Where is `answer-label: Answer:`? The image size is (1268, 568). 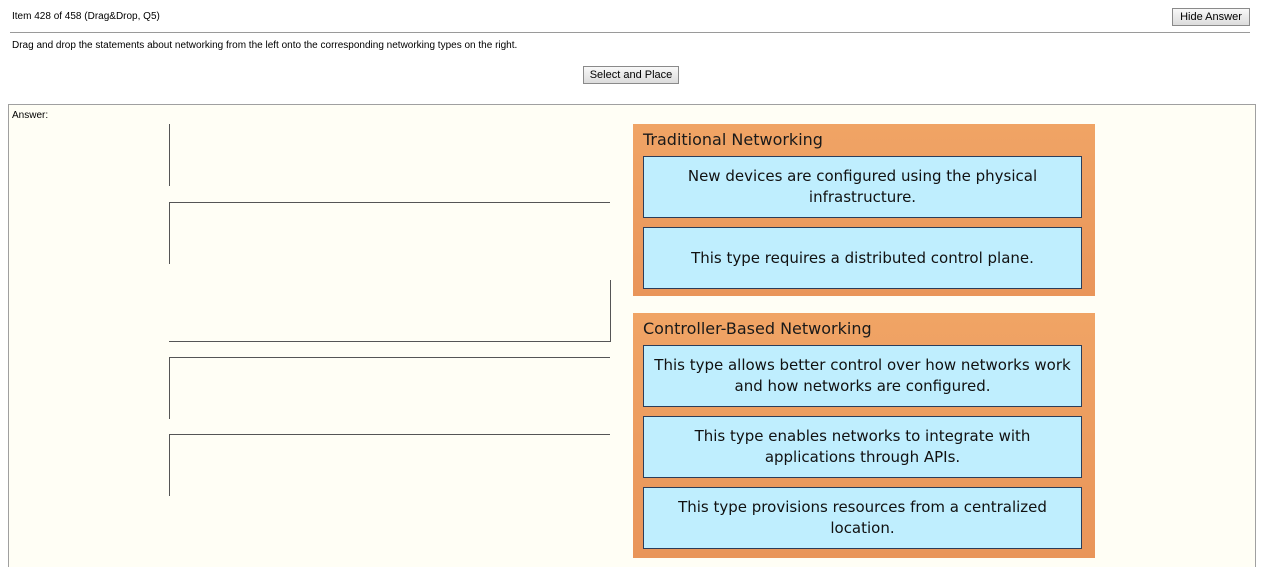 answer-label: Answer: is located at coordinates (30, 115).